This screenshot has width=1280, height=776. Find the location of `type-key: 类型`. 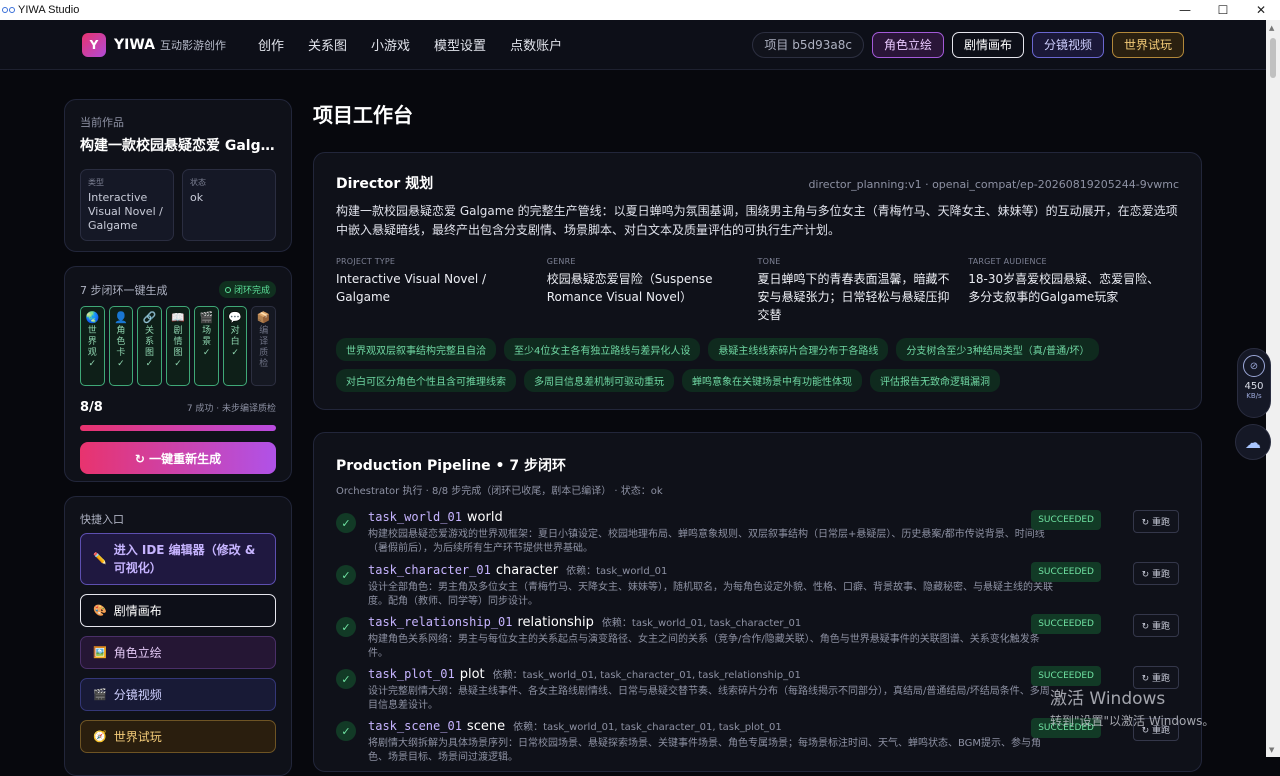

type-key: 类型 is located at coordinates (96, 182).